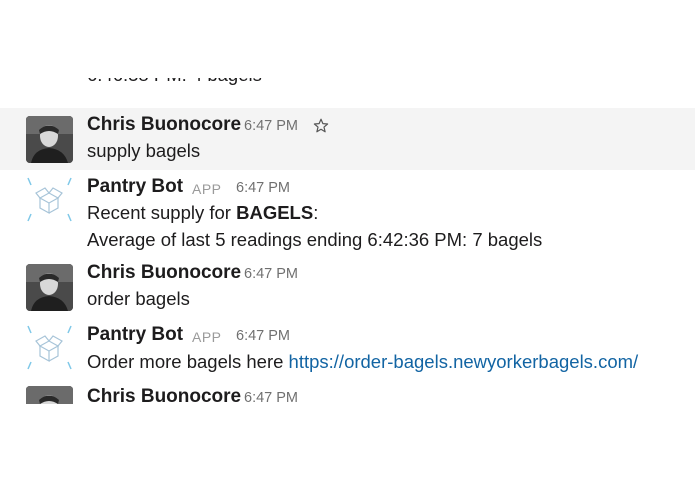  Describe the element at coordinates (316, 212) in the screenshot. I see `message-text-suffix: :` at that location.